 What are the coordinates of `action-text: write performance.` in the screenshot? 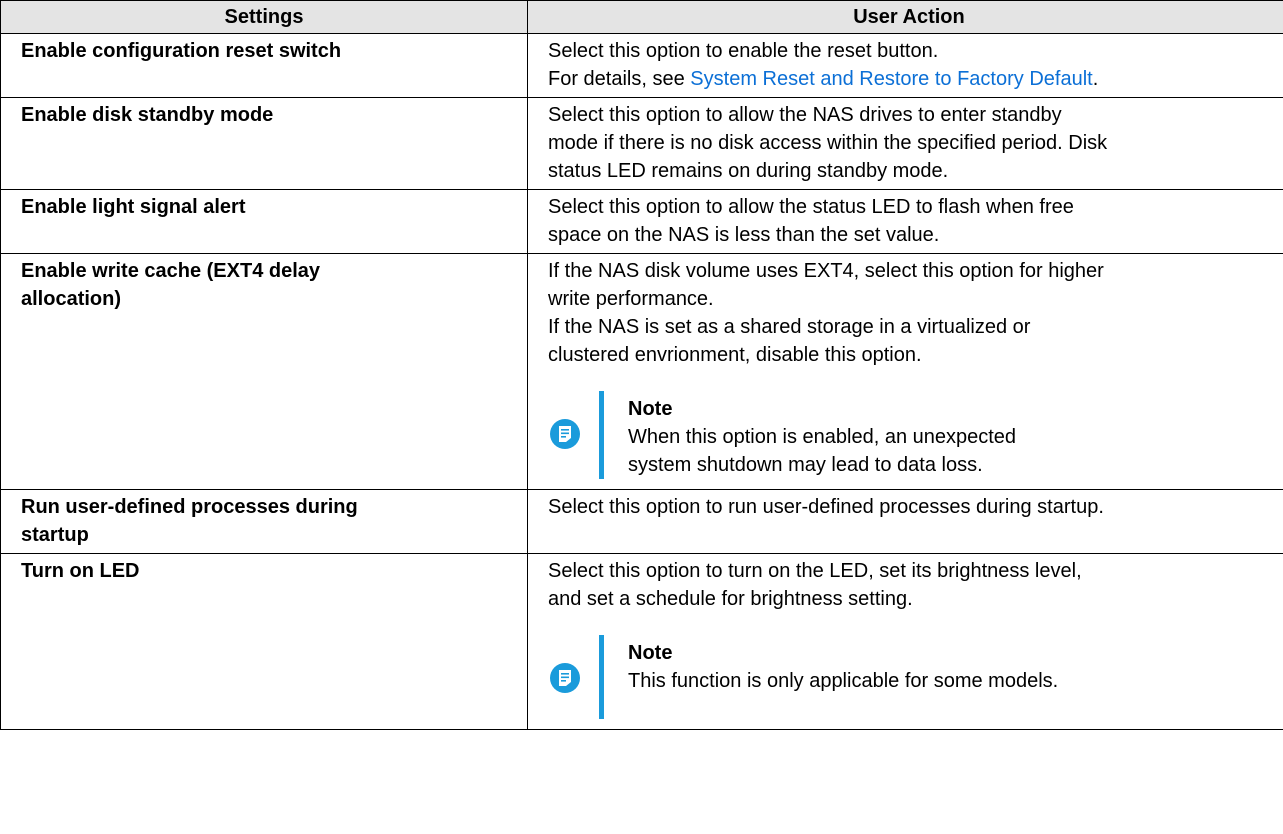 It's located at (631, 299).